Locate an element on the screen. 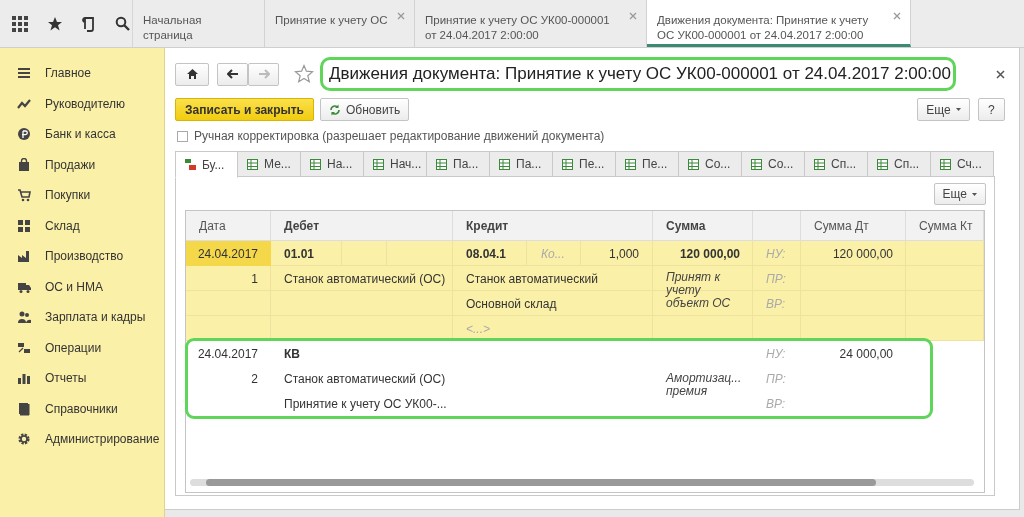  sidebar-item: Главное is located at coordinates (82, 73).